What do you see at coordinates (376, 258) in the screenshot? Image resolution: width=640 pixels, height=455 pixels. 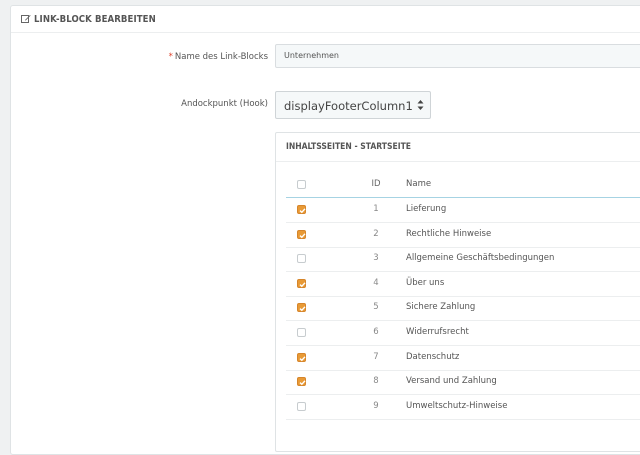 I see `row-id: 3` at bounding box center [376, 258].